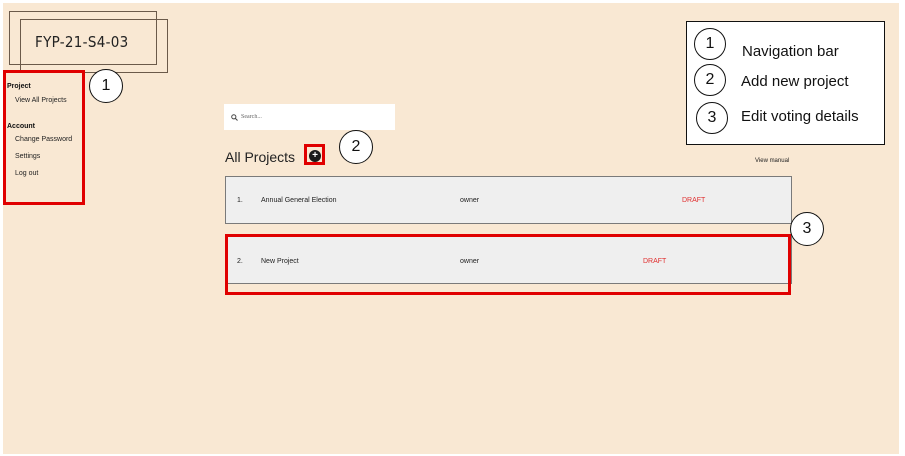 This screenshot has width=905, height=456. I want to click on annotation-box-edit-voting, so click(508, 264).